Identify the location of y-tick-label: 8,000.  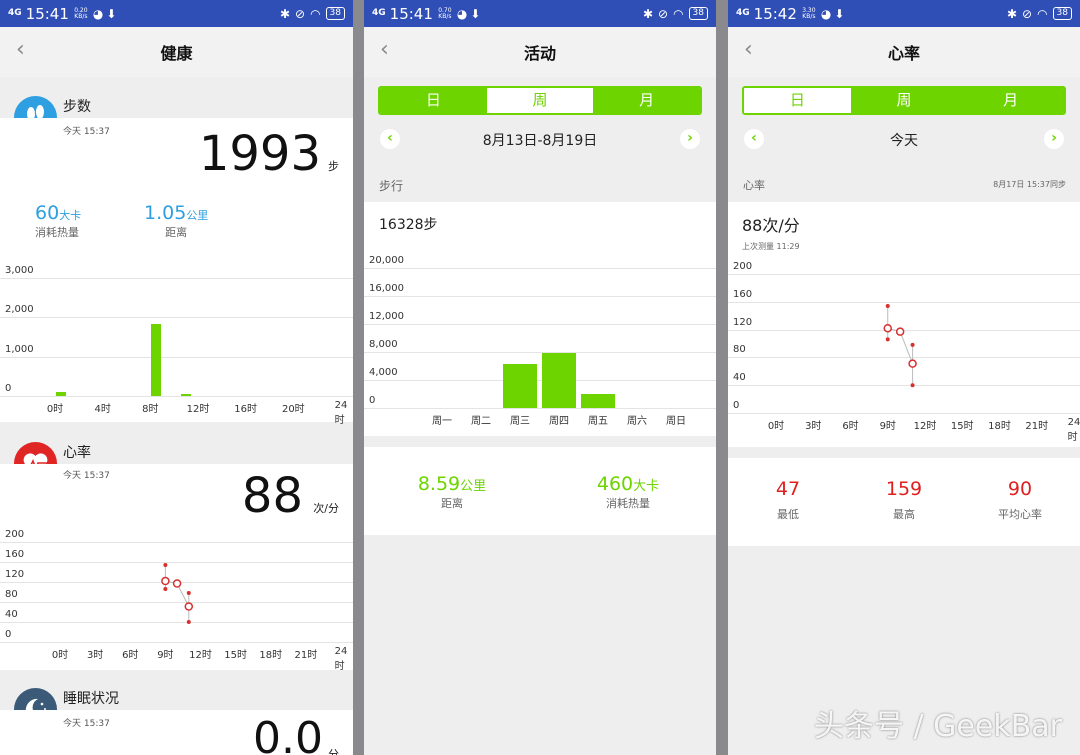
(383, 344).